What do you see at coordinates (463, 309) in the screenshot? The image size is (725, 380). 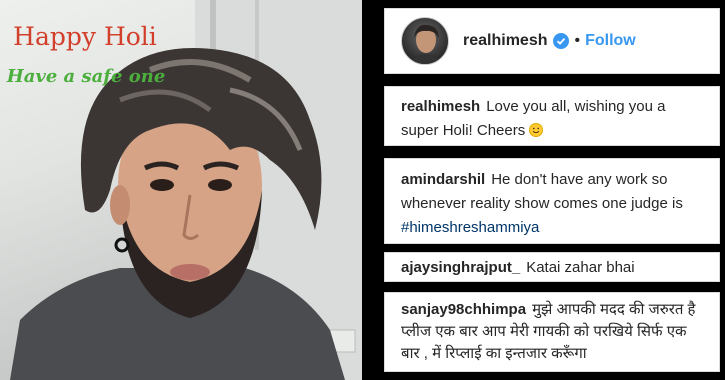 I see `comment-username: sanjay98chhimpa` at bounding box center [463, 309].